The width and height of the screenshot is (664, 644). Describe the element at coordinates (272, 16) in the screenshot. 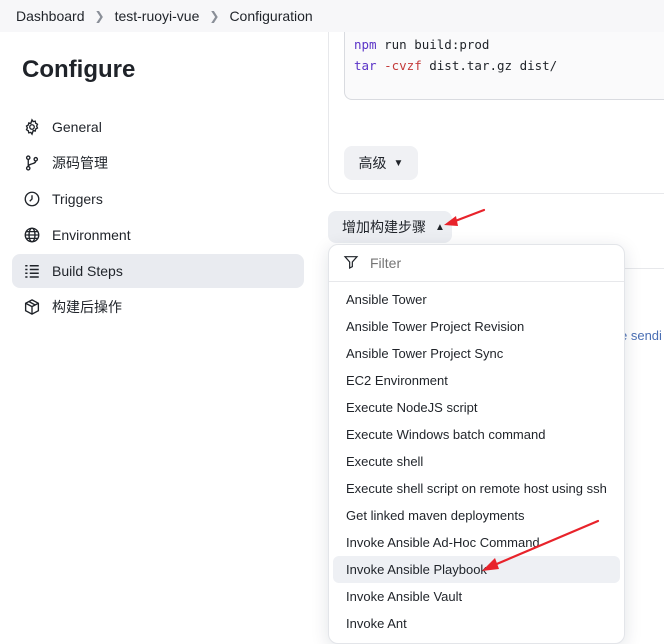

I see `breadcrumb-configuration: Configuration` at that location.